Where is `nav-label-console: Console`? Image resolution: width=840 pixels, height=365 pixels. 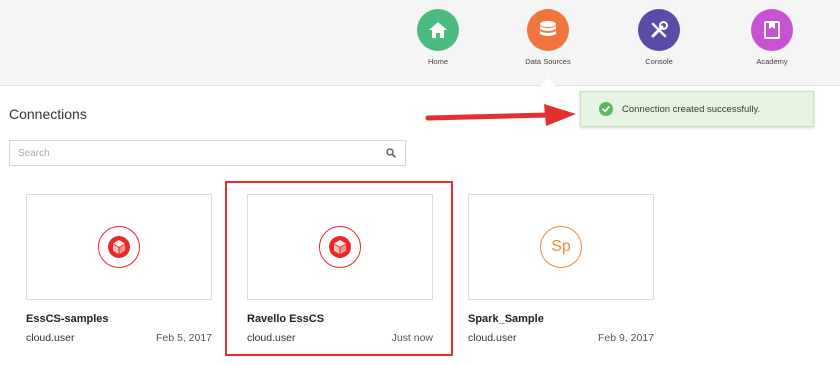 nav-label-console: Console is located at coordinates (659, 61).